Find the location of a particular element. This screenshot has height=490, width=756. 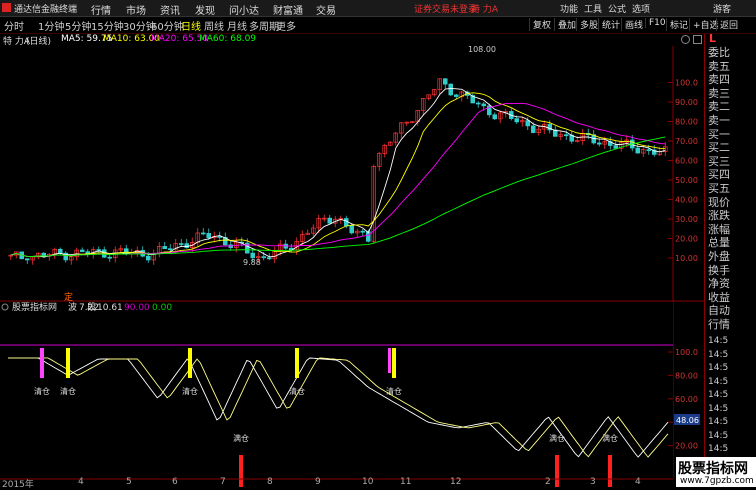

side-item: 买一 is located at coordinates (719, 135).